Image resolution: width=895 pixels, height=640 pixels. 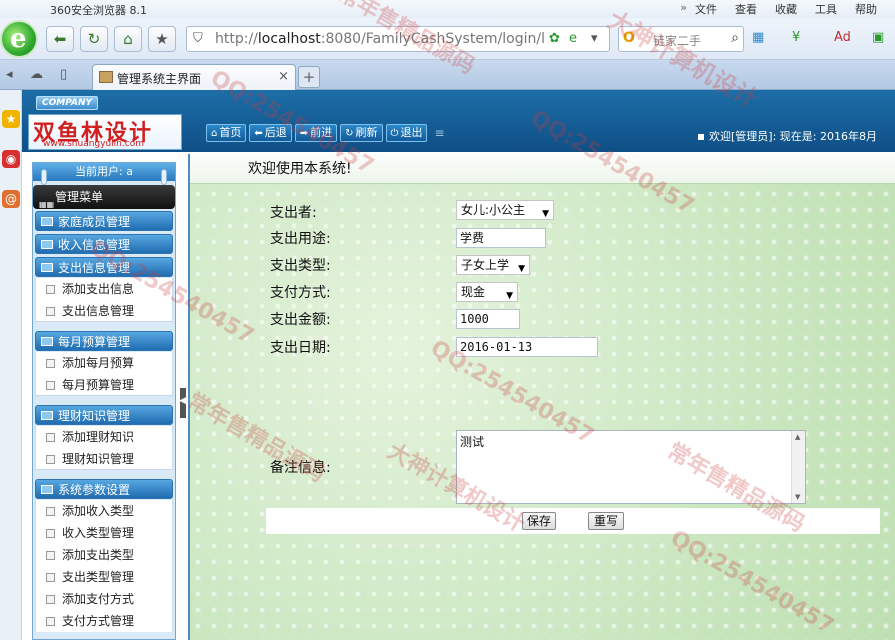 I want to click on menu-item-payment-method-manage: 支付方式管理, so click(x=104, y=621).